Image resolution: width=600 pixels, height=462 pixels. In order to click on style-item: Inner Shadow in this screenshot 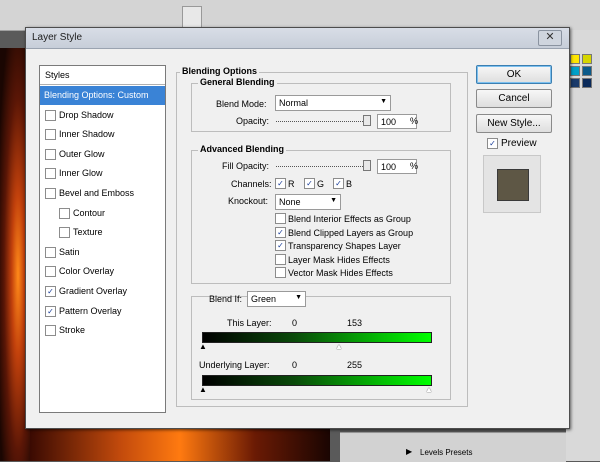, I will do `click(102, 134)`.